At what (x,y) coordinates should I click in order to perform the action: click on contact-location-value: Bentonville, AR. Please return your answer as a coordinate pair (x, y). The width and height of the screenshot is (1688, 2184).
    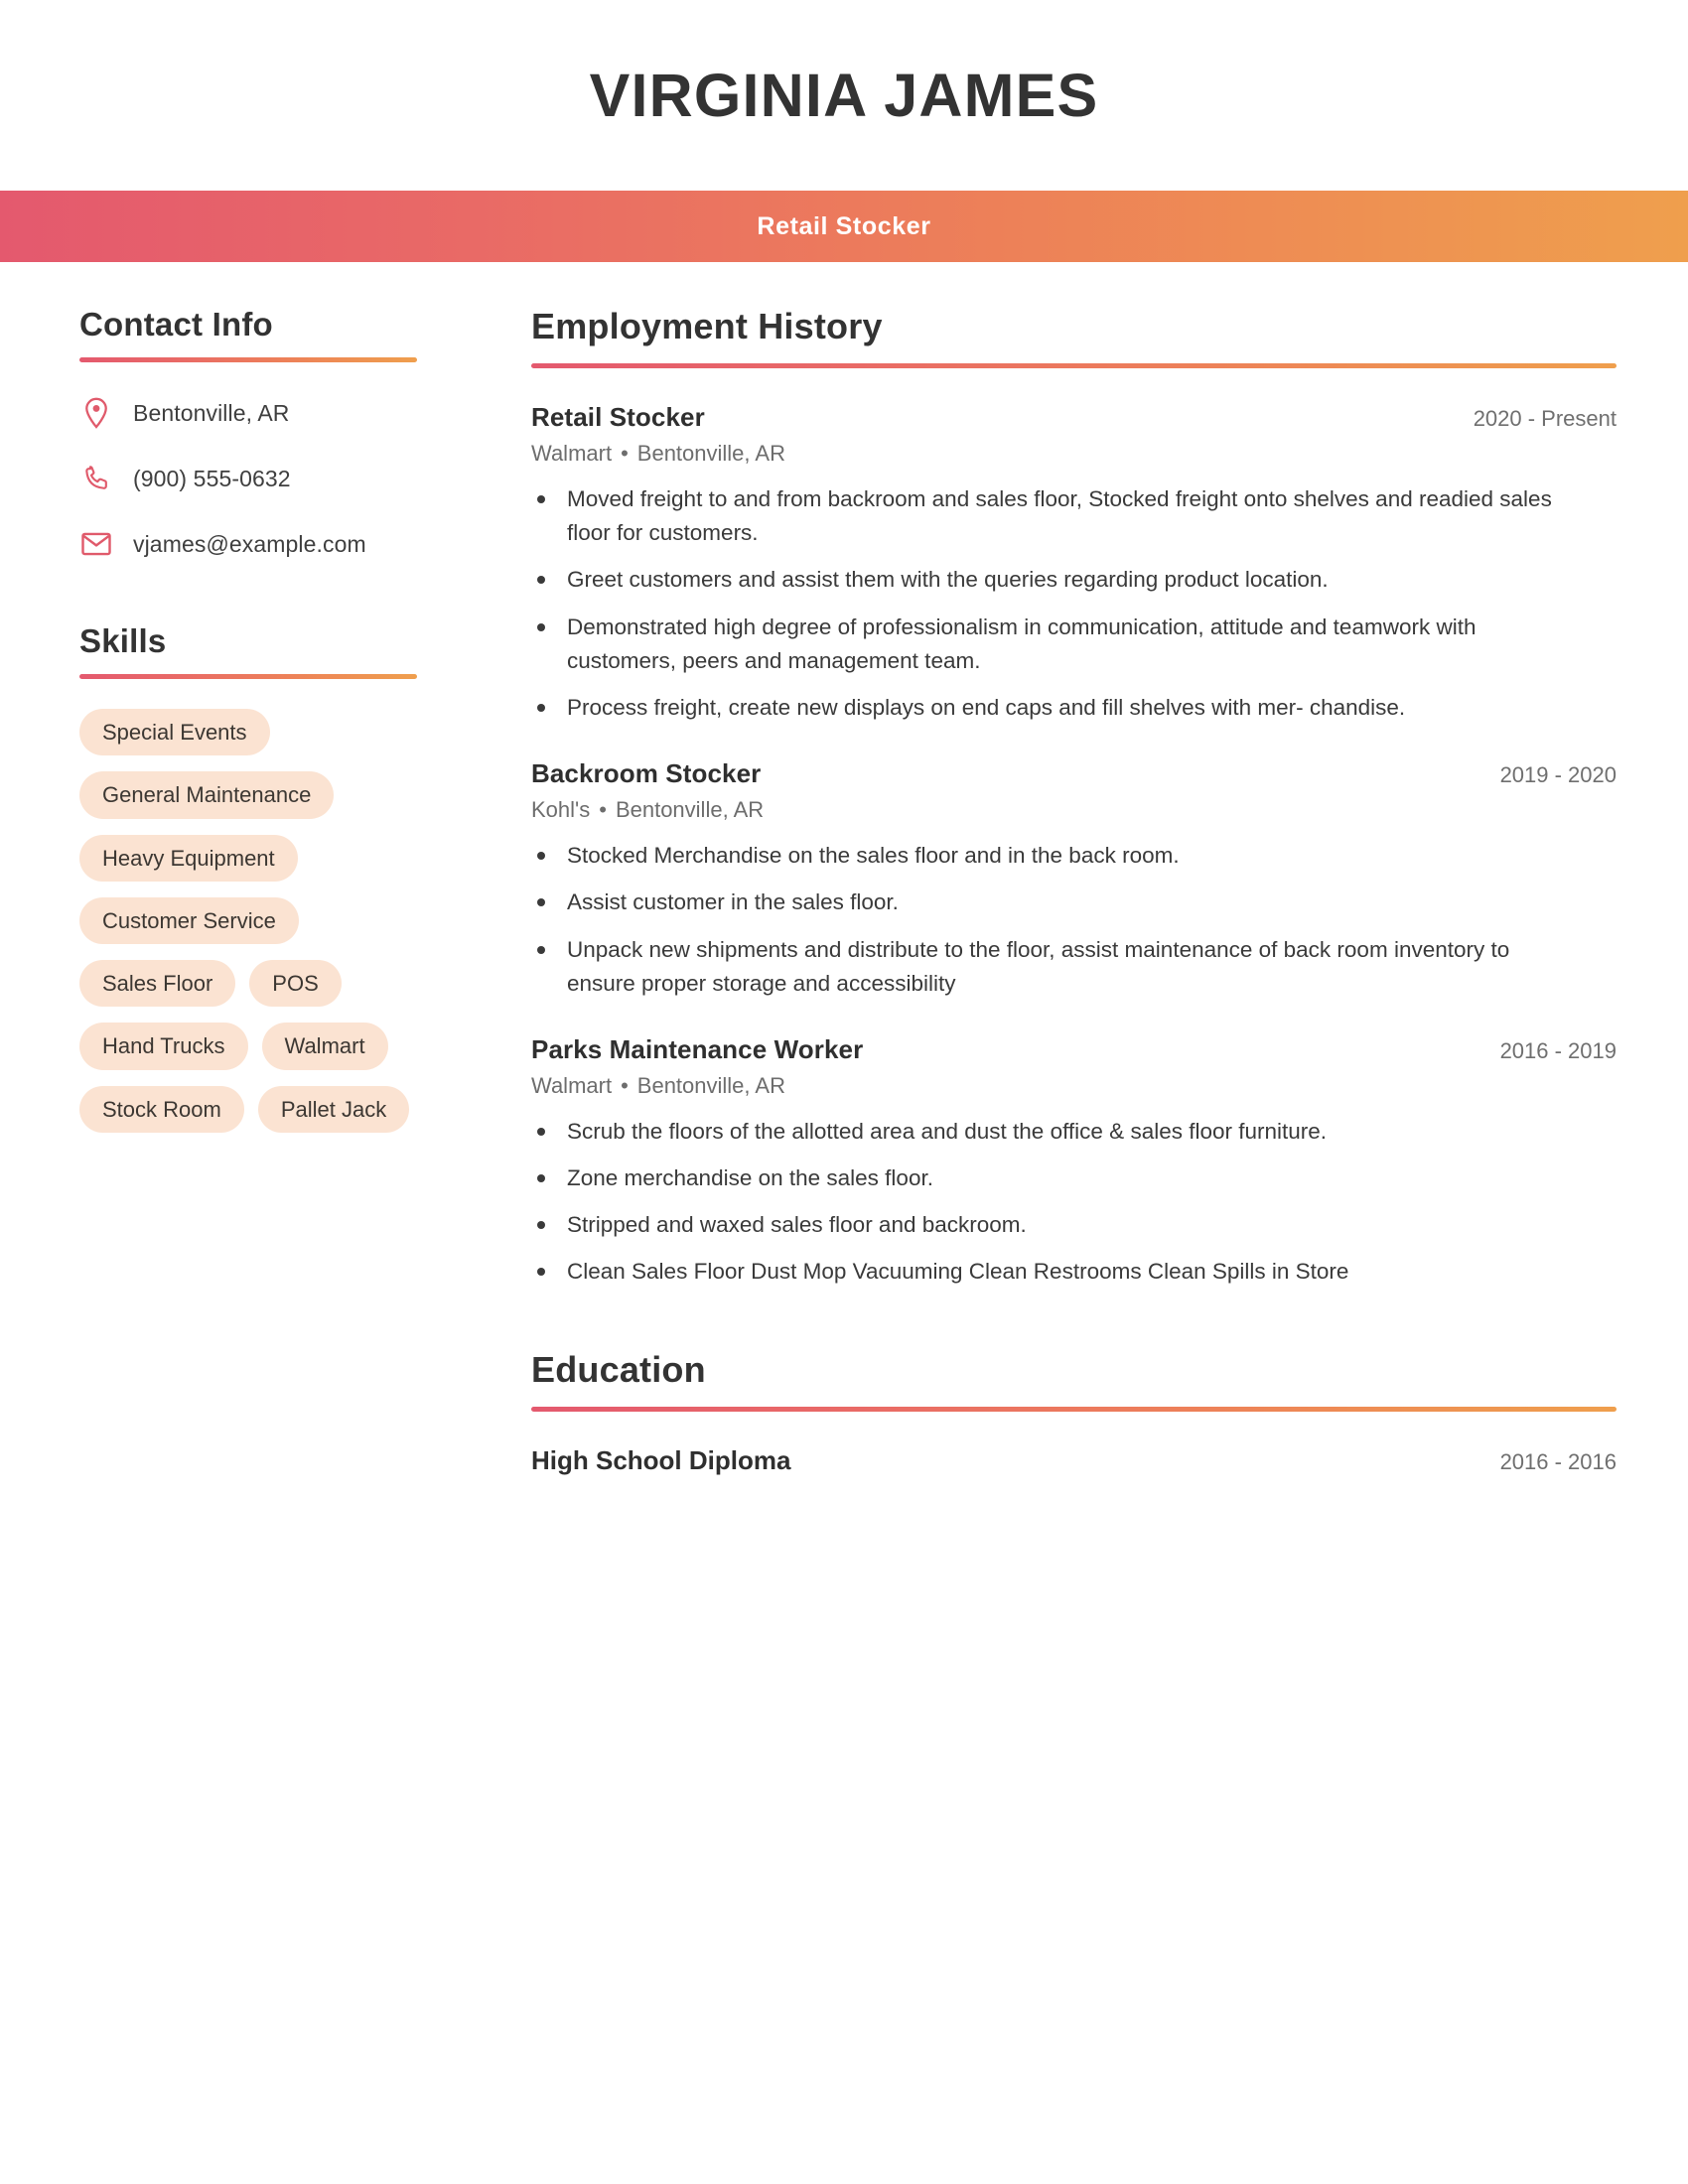
    Looking at the image, I should click on (211, 412).